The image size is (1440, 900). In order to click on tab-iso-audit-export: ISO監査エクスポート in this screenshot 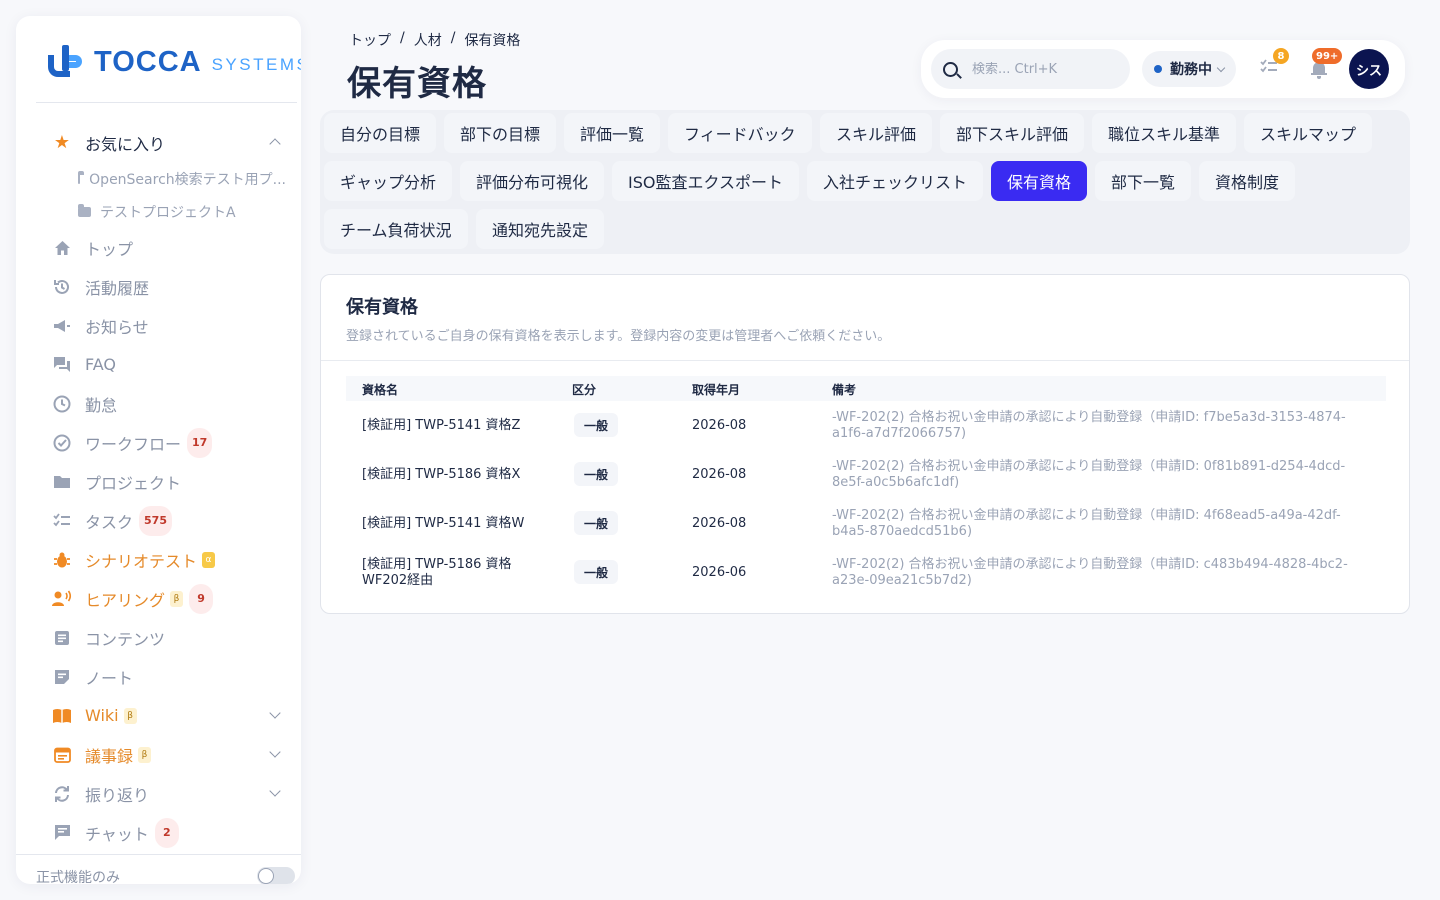, I will do `click(705, 181)`.